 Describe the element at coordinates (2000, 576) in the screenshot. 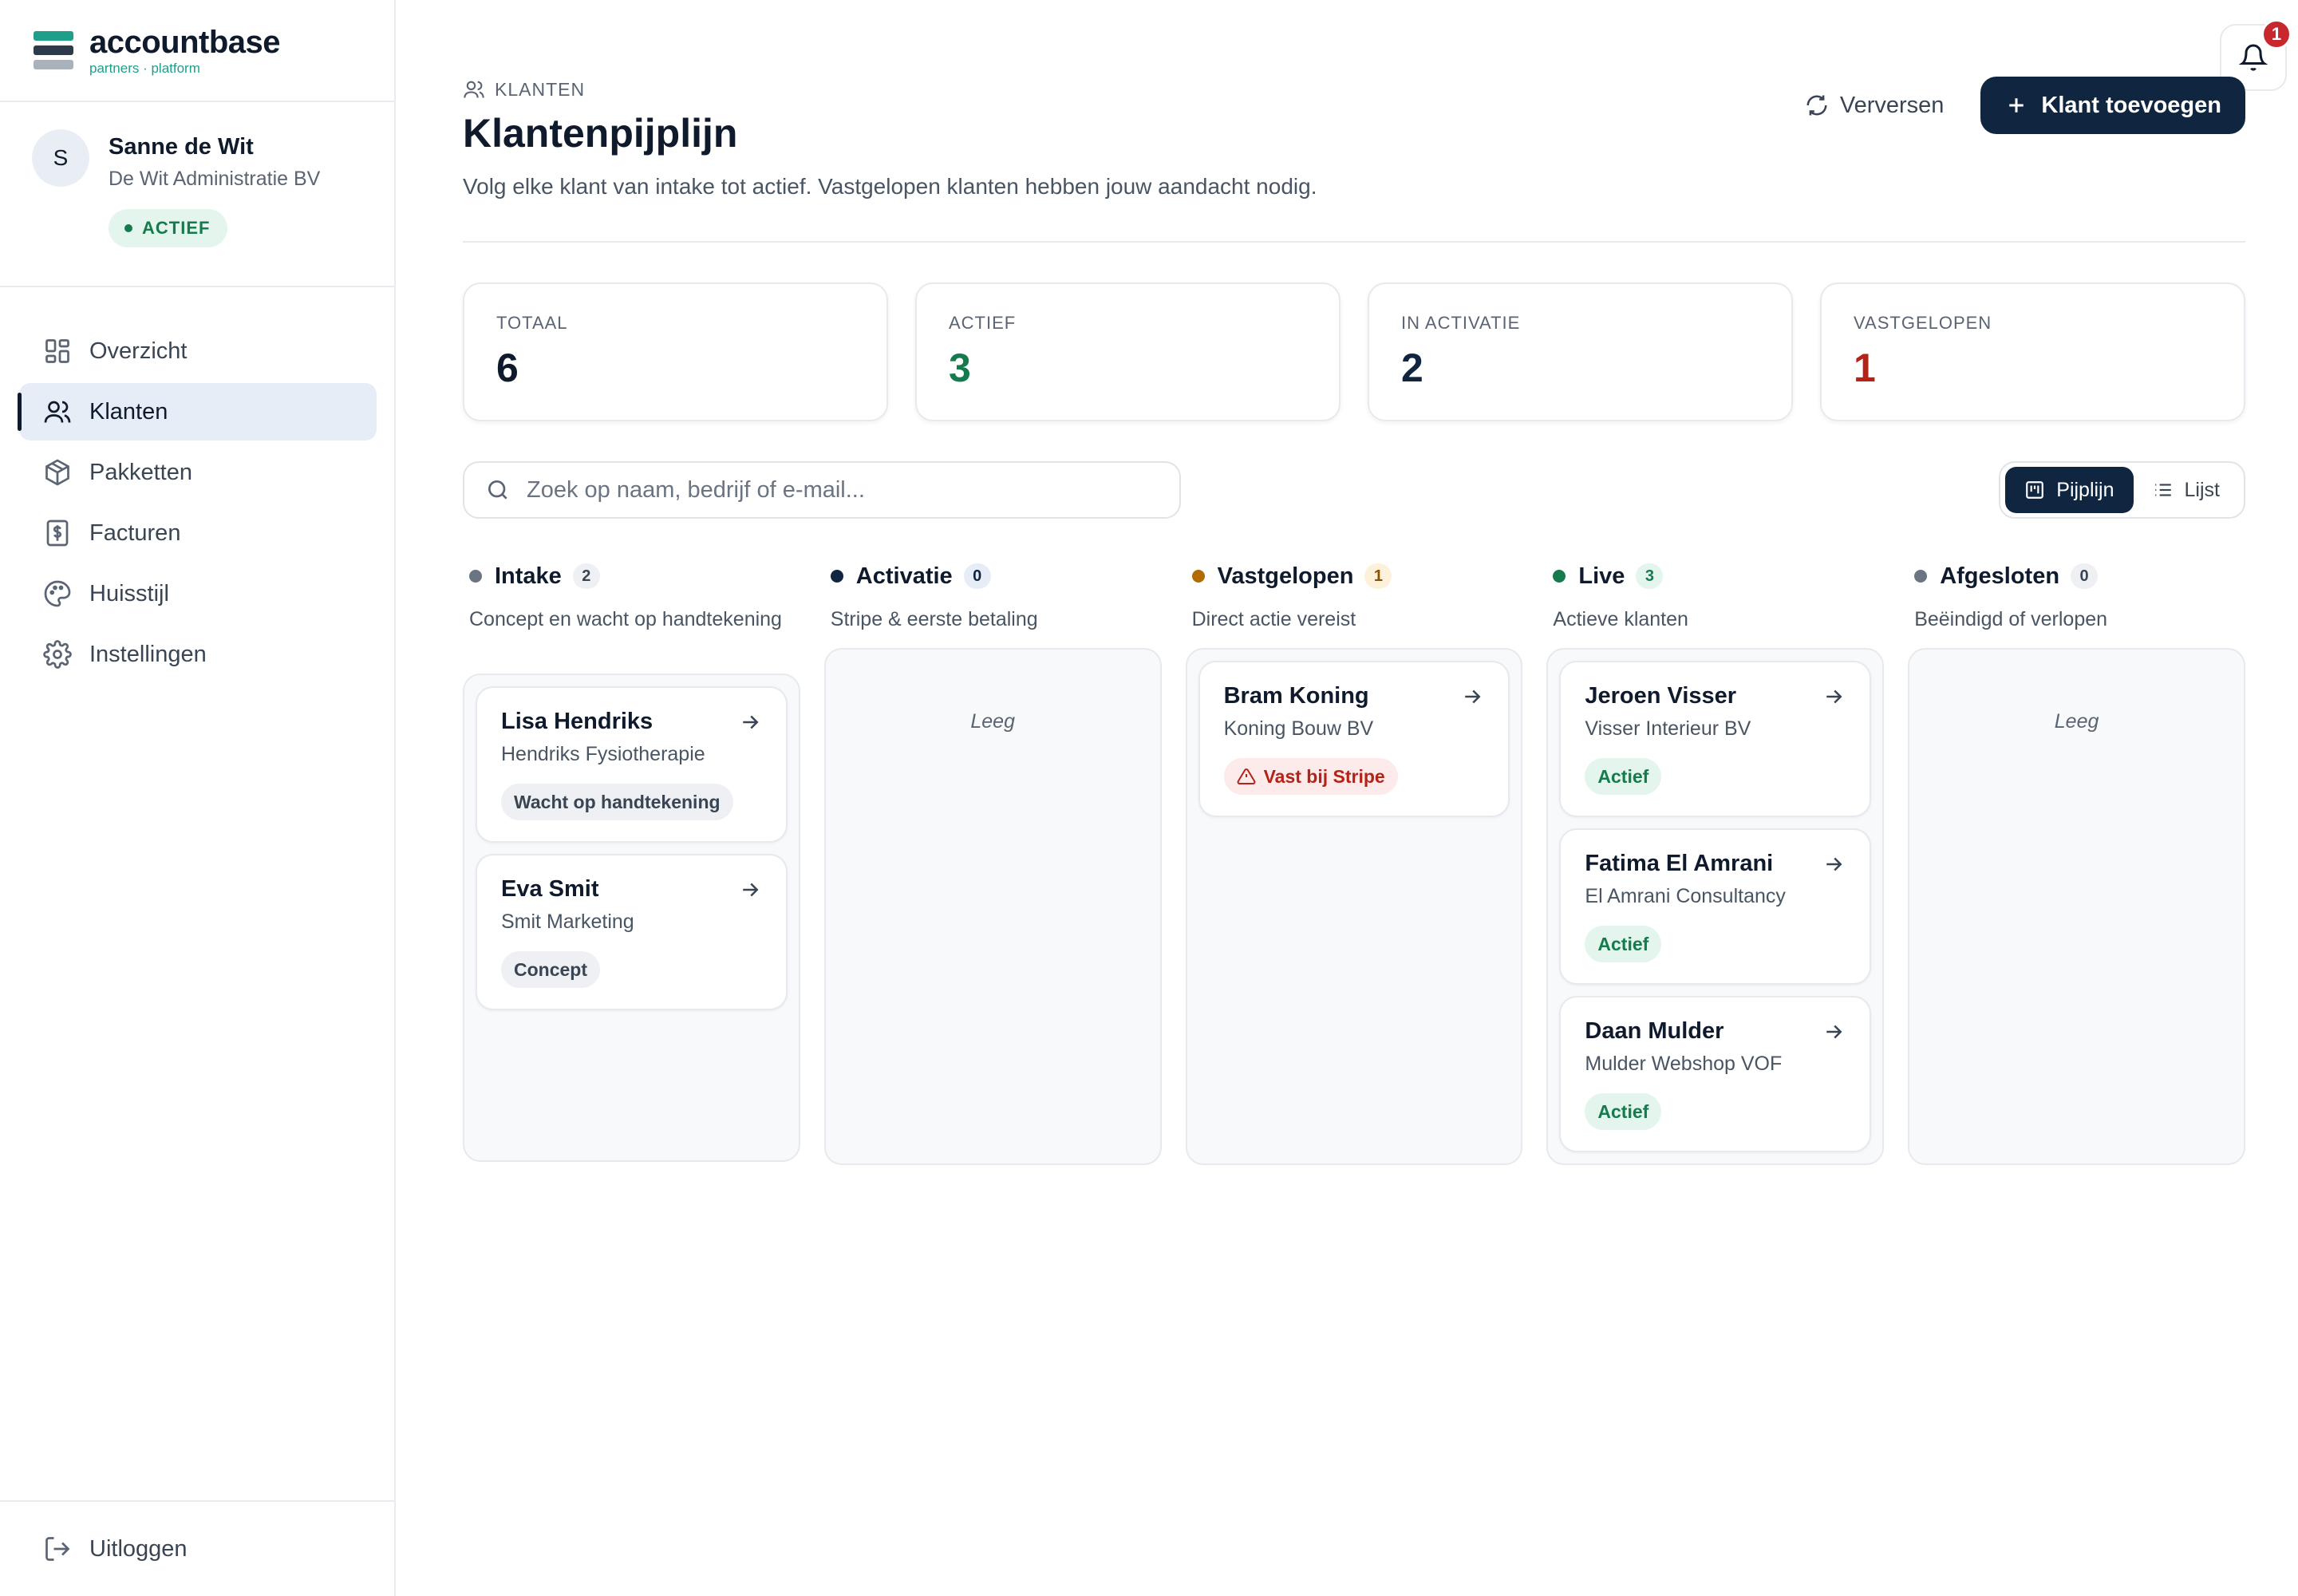

I see `column-title: Afgesloten` at that location.